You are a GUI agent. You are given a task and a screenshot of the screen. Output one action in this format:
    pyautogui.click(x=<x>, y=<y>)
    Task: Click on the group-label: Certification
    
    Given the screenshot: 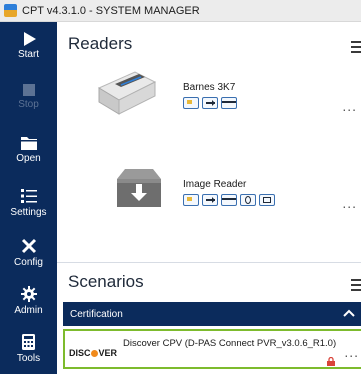 What is the action you would take?
    pyautogui.click(x=96, y=314)
    